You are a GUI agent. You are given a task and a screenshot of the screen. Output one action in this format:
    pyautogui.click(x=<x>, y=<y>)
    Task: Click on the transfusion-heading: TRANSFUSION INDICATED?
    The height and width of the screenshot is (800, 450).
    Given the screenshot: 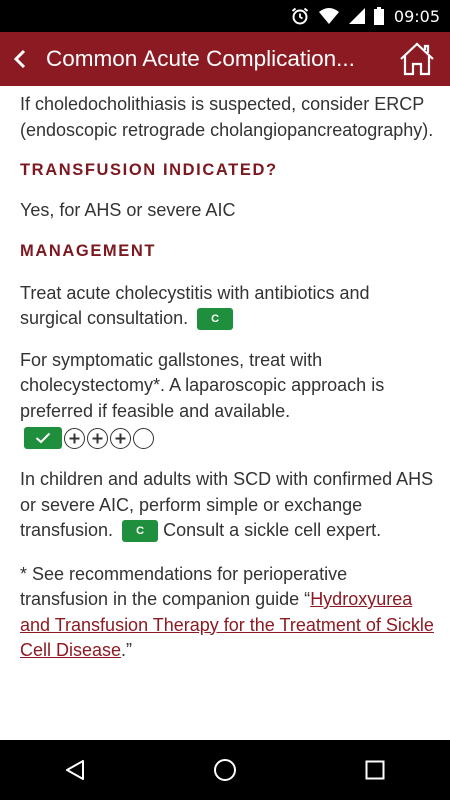 What is the action you would take?
    pyautogui.click(x=149, y=170)
    